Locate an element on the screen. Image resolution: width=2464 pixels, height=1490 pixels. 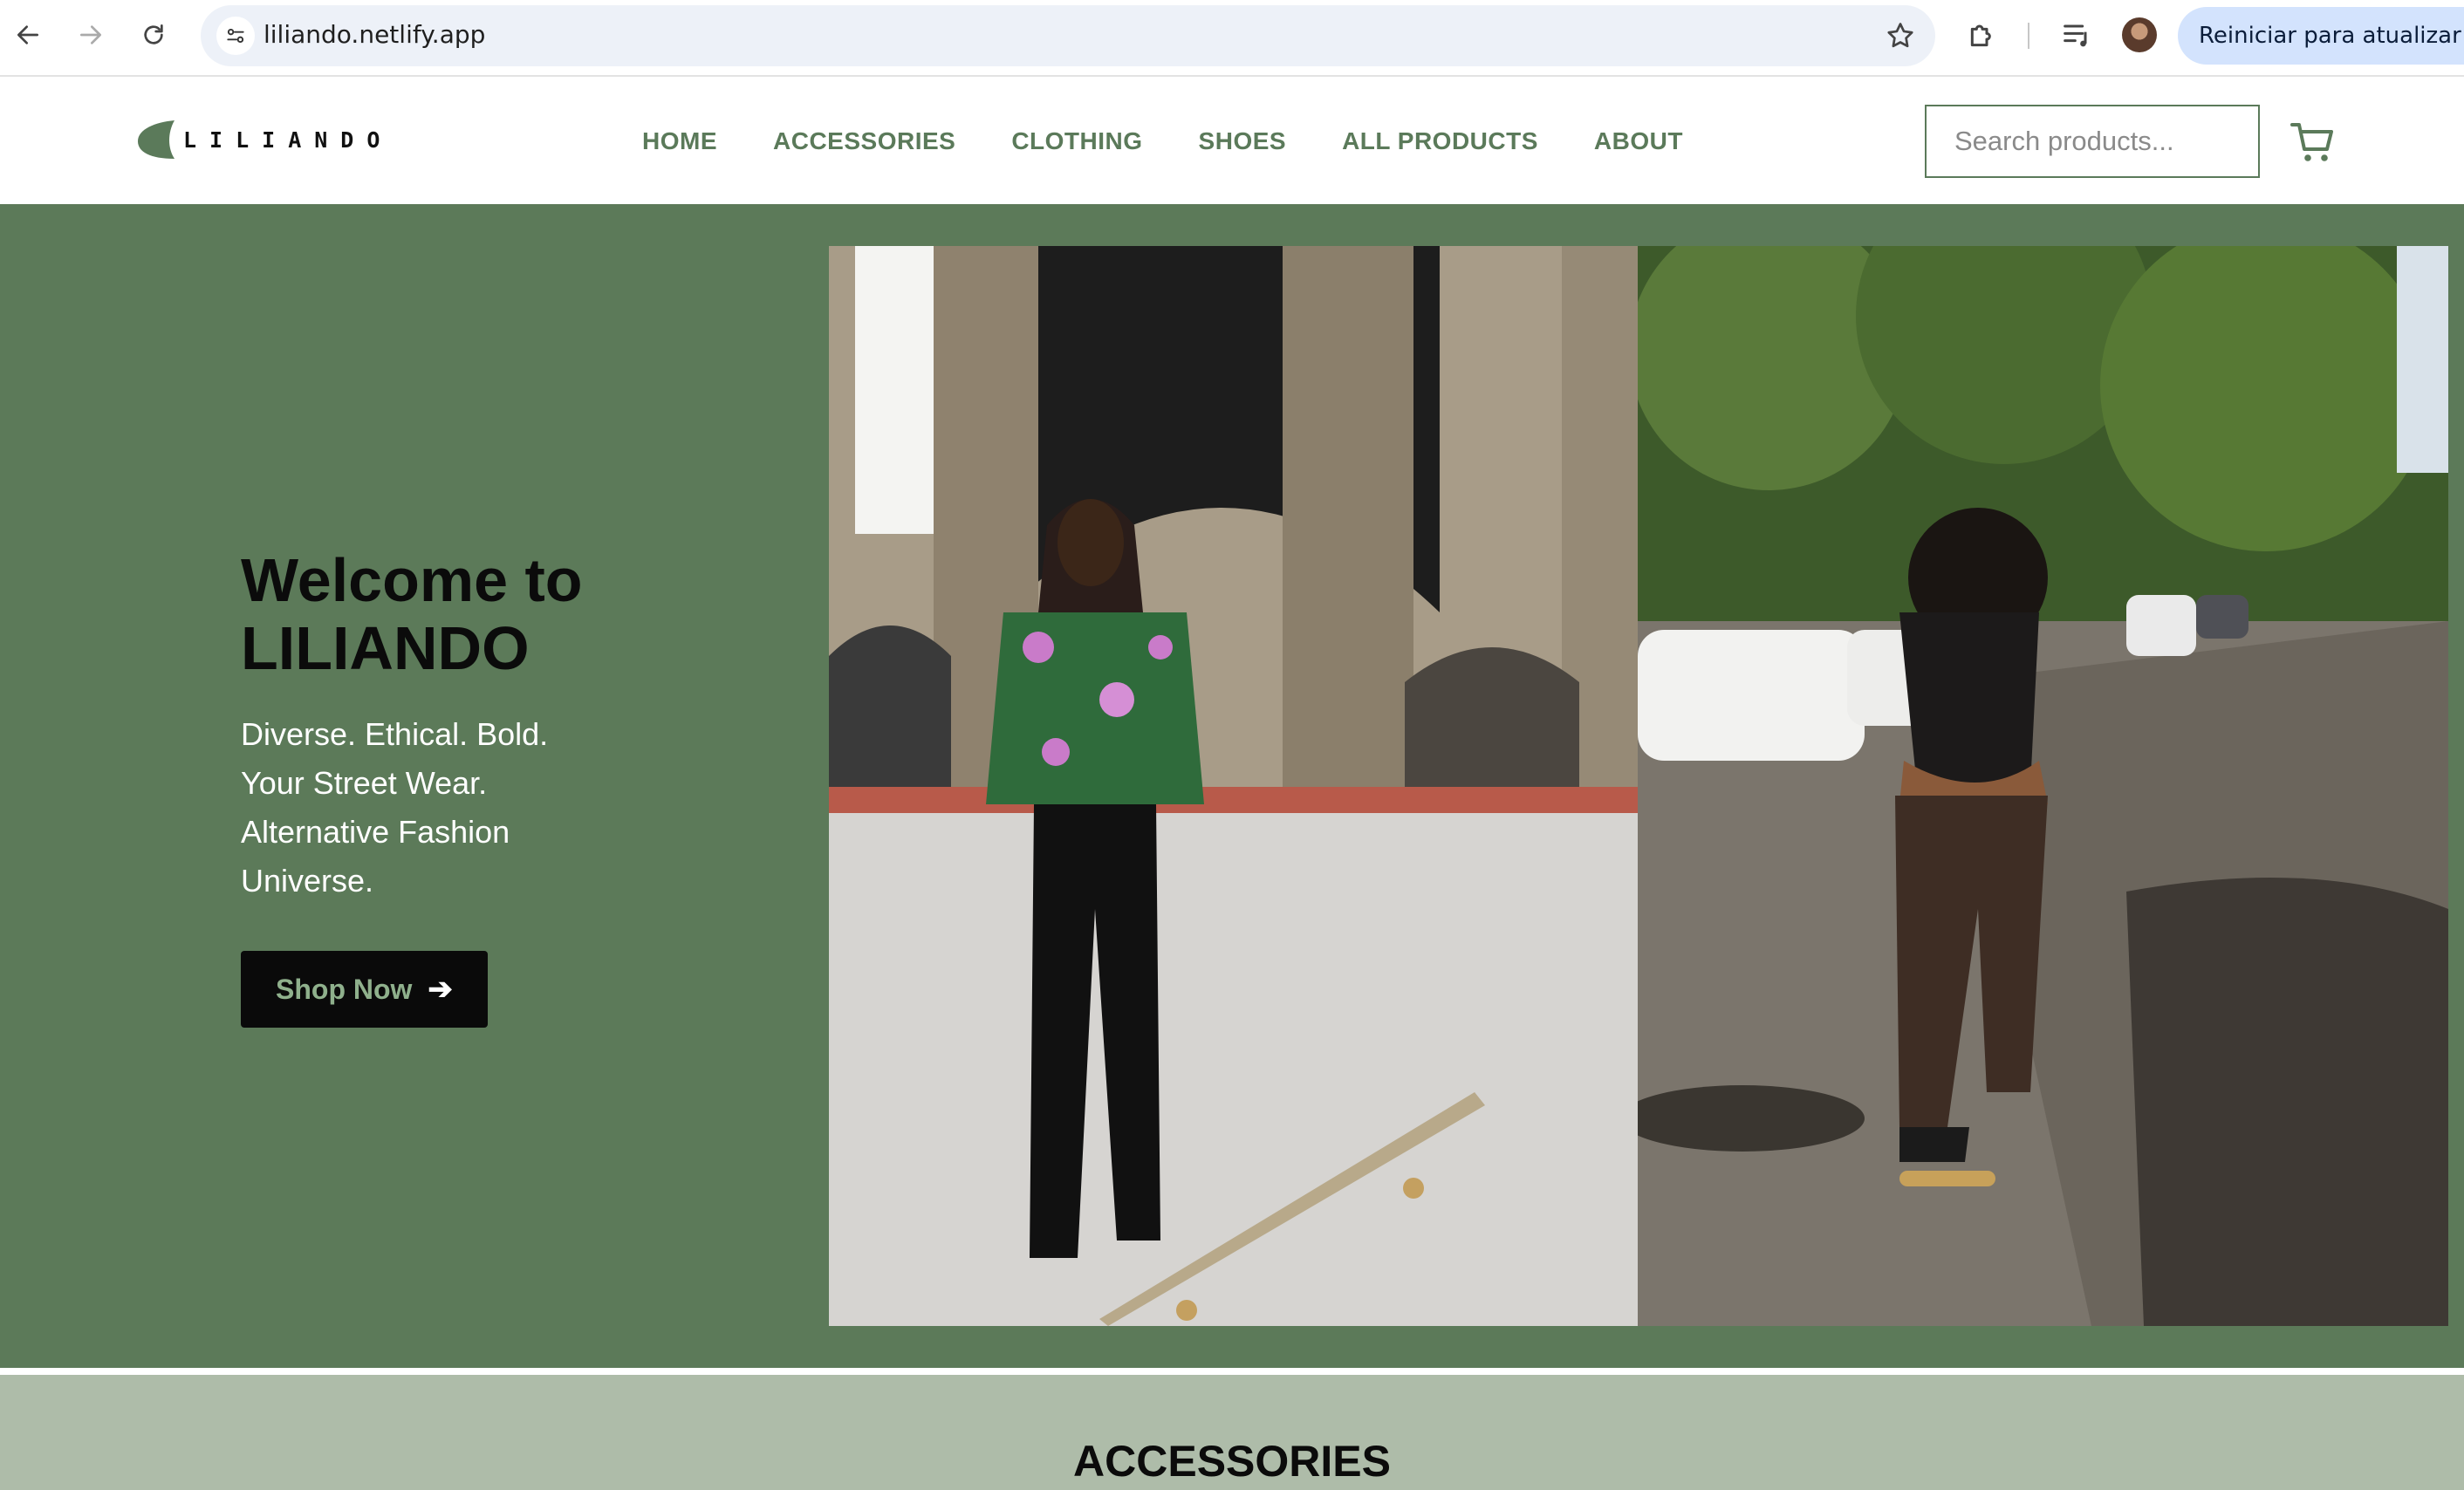
url-text: liliando.netlify.app is located at coordinates (374, 34).